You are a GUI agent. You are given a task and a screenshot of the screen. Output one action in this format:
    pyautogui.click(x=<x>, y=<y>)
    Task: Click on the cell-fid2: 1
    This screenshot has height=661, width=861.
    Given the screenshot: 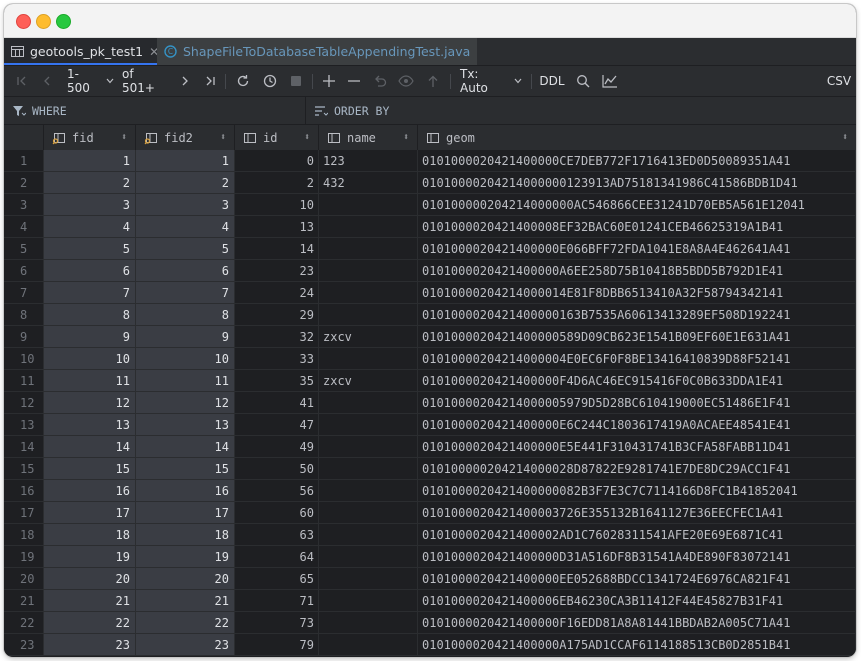 What is the action you would take?
    pyautogui.click(x=185, y=161)
    